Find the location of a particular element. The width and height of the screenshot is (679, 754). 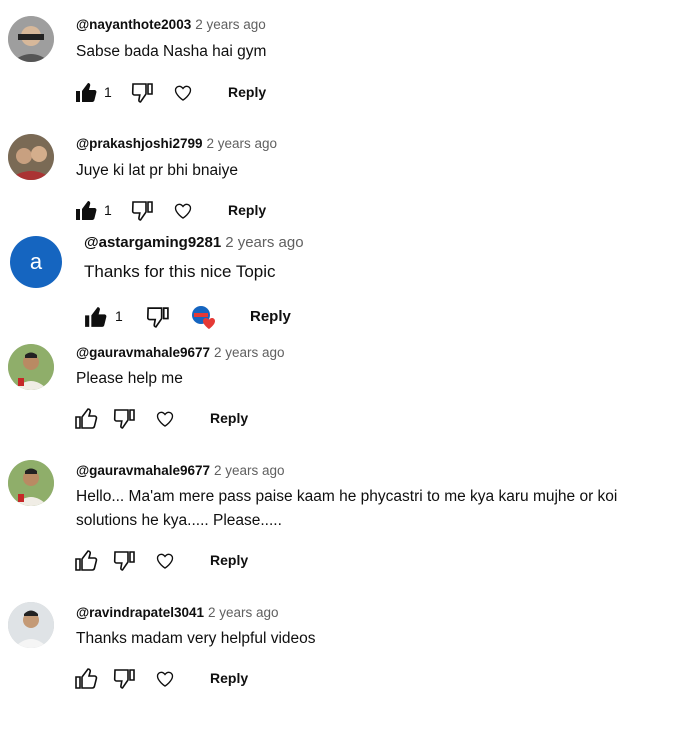

comment-meta: @ravindrapatel3041 2 years ago is located at coordinates (177, 613).